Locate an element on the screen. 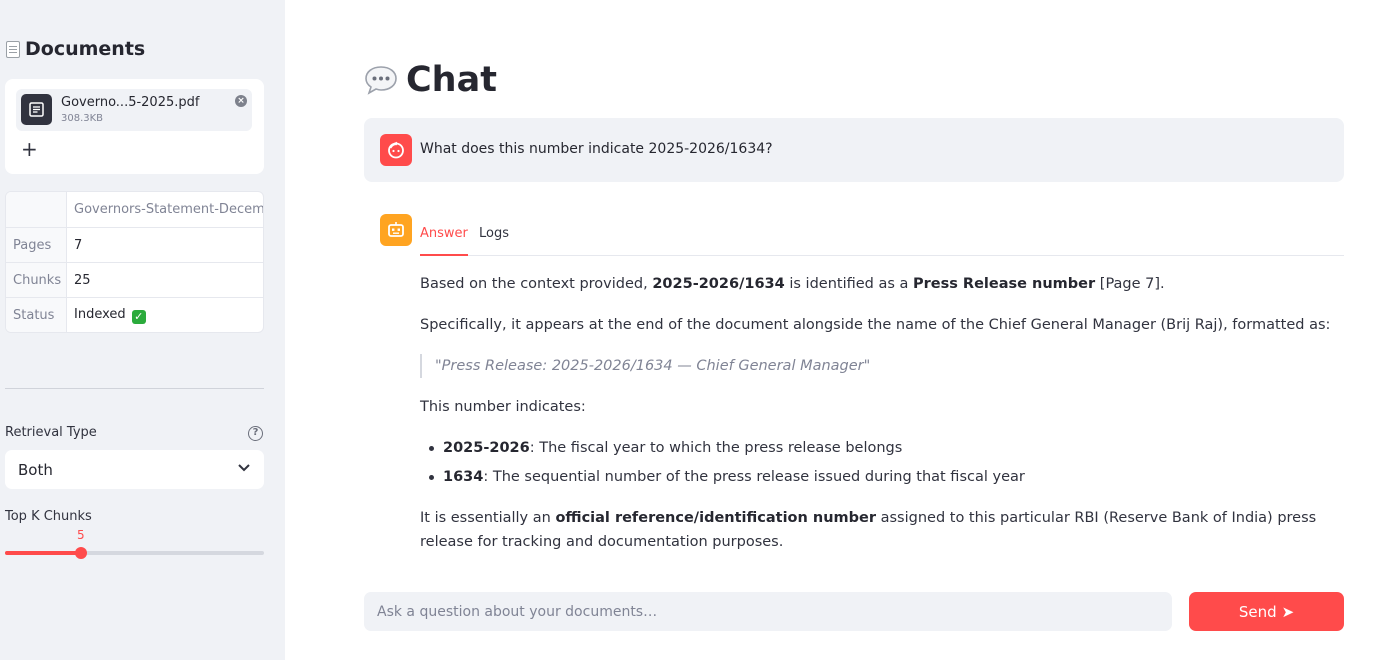 This screenshot has height=660, width=1400. sidebar-header: Documents is located at coordinates (75, 49).